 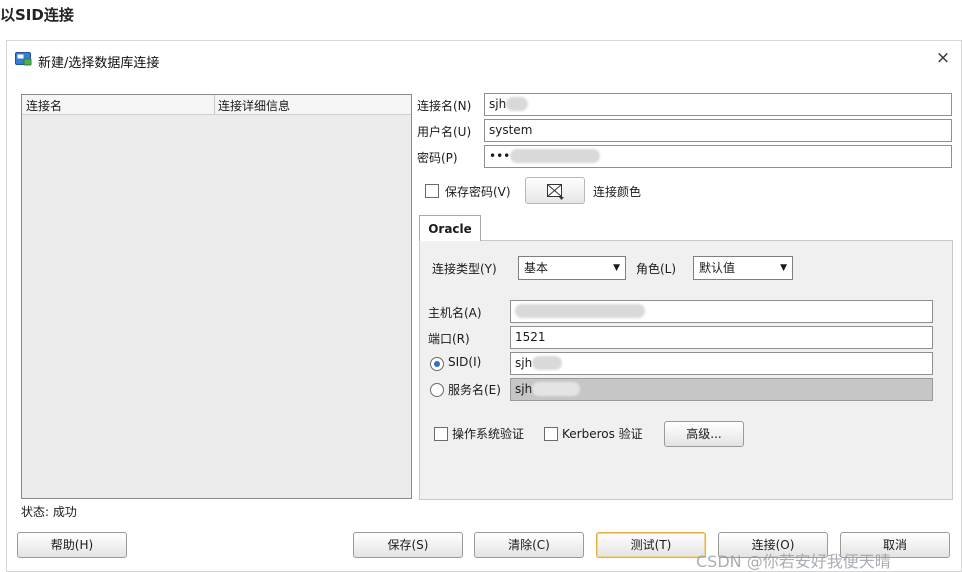 What do you see at coordinates (478, 191) in the screenshot?
I see `save-password-label: 保存密码(V)` at bounding box center [478, 191].